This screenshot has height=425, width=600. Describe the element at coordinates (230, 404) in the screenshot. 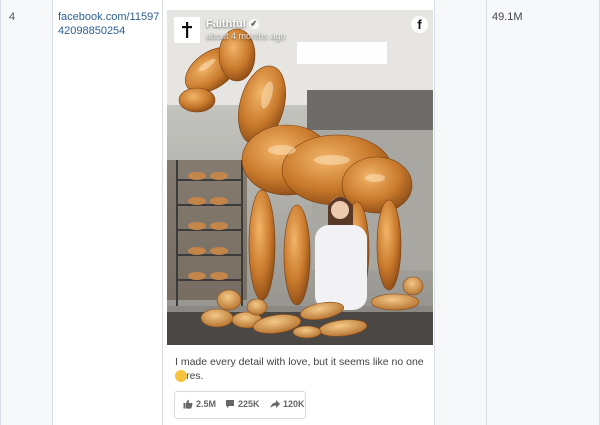

I see `comment-icon` at that location.